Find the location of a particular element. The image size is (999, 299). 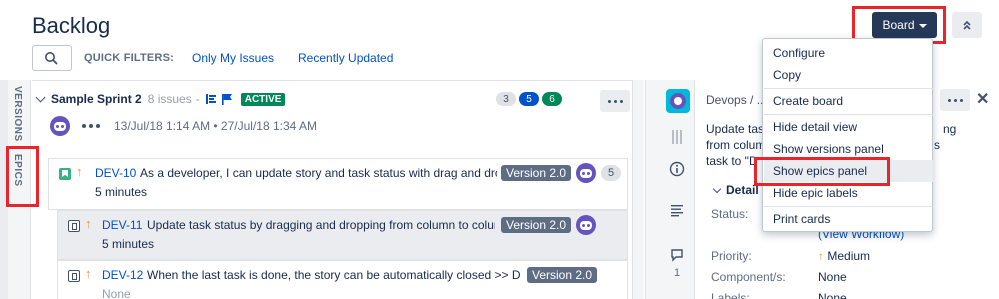

info-icon is located at coordinates (677, 171).